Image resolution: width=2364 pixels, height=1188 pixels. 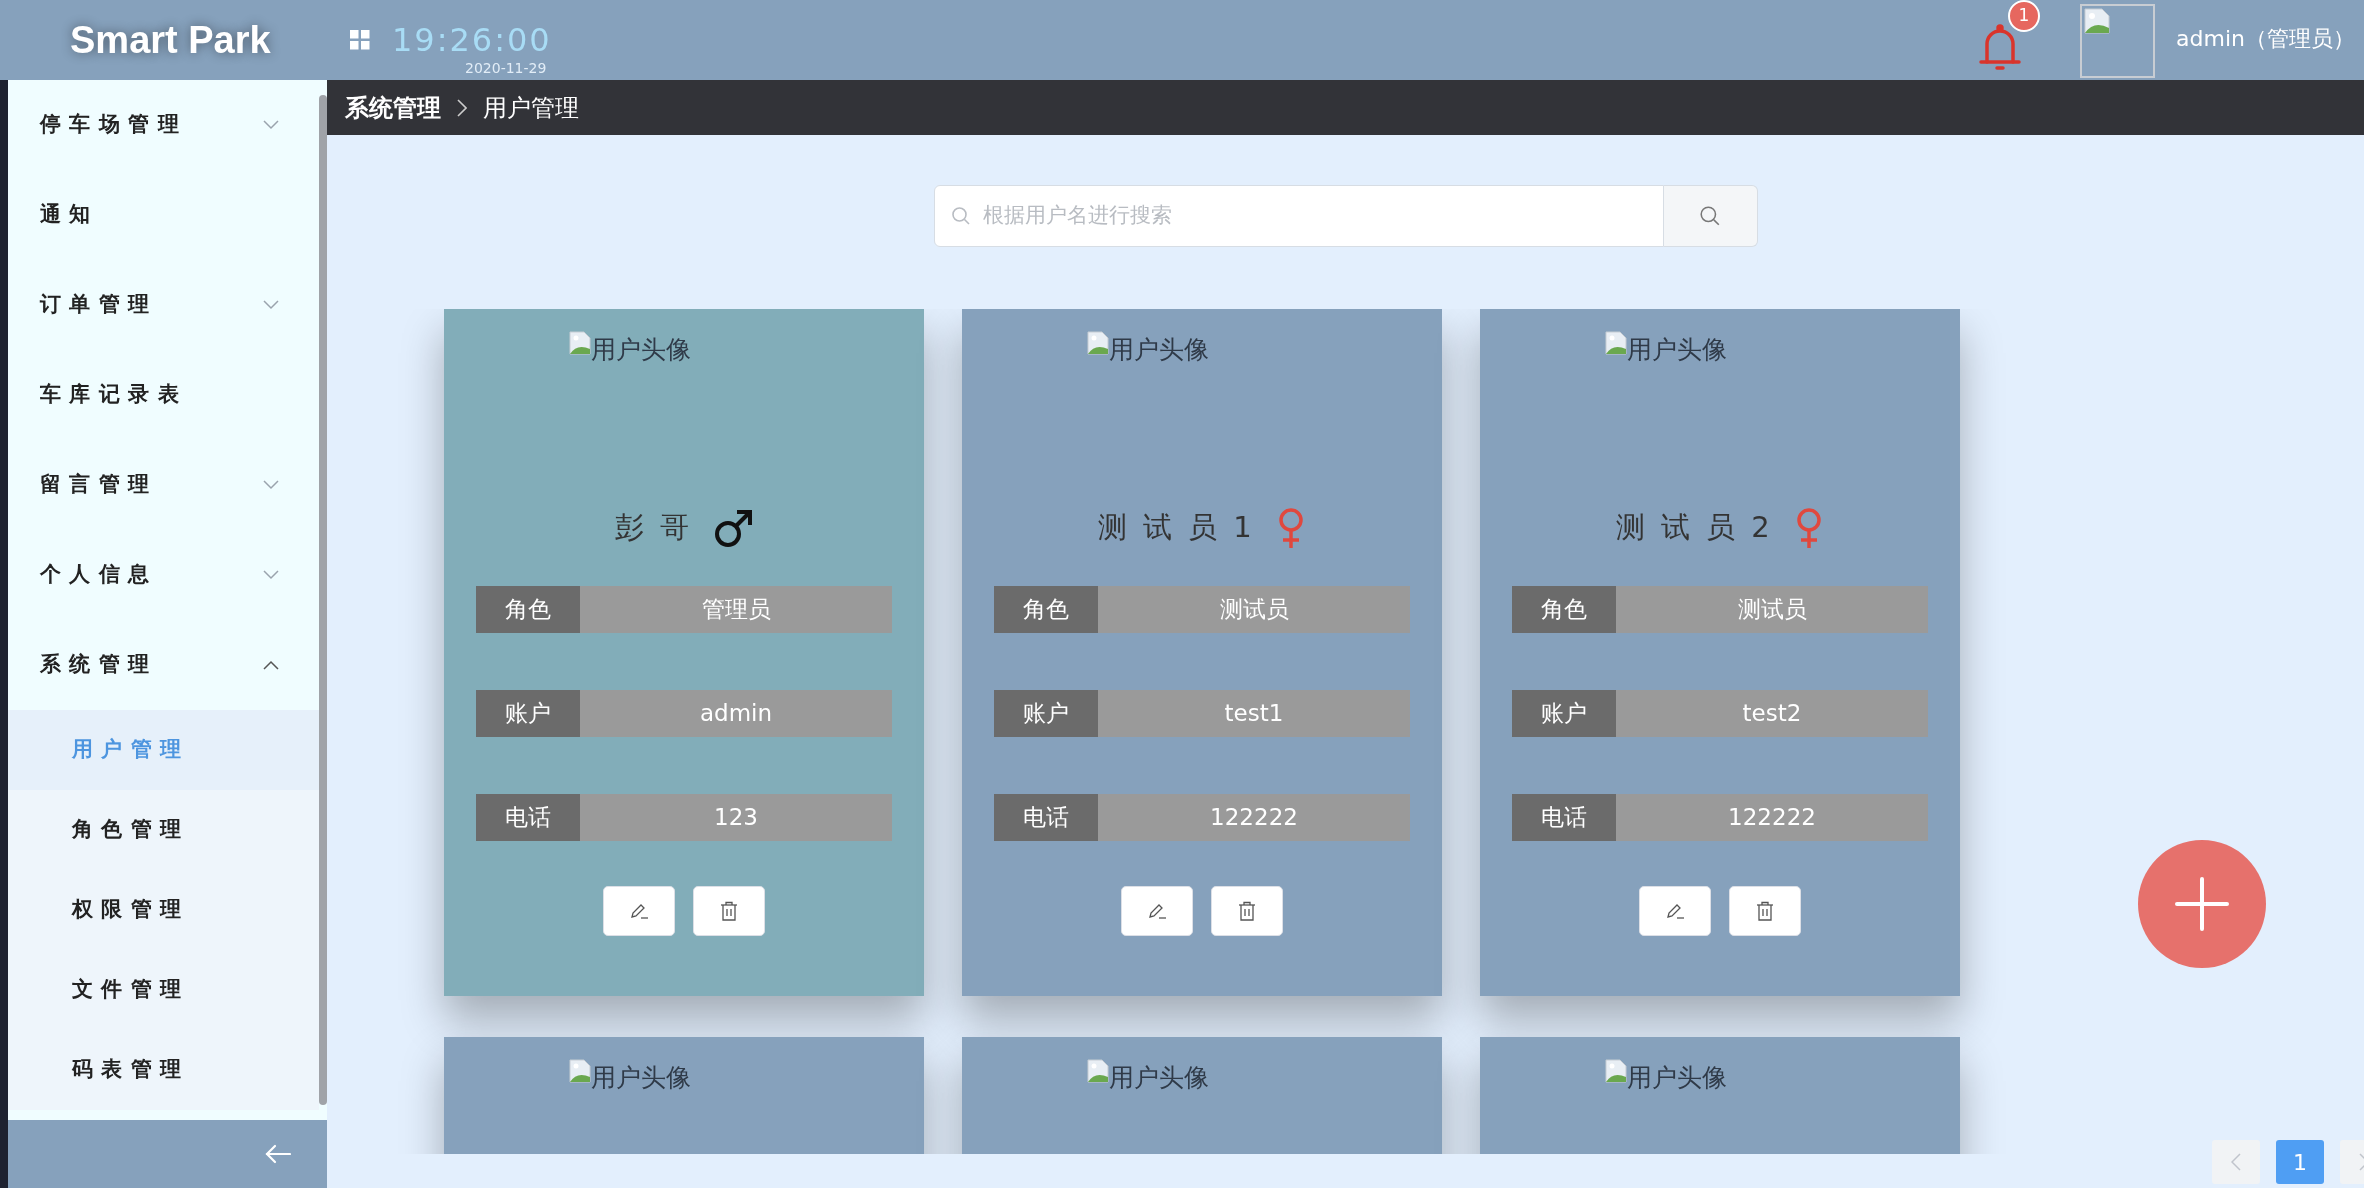 What do you see at coordinates (163, 305) in the screenshot?
I see `menu-item: 订单管理` at bounding box center [163, 305].